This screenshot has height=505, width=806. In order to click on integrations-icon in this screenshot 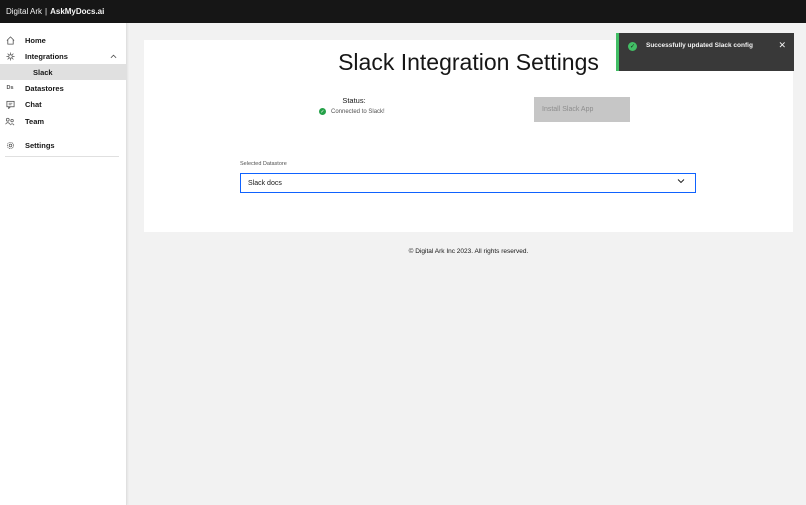, I will do `click(10, 56)`.